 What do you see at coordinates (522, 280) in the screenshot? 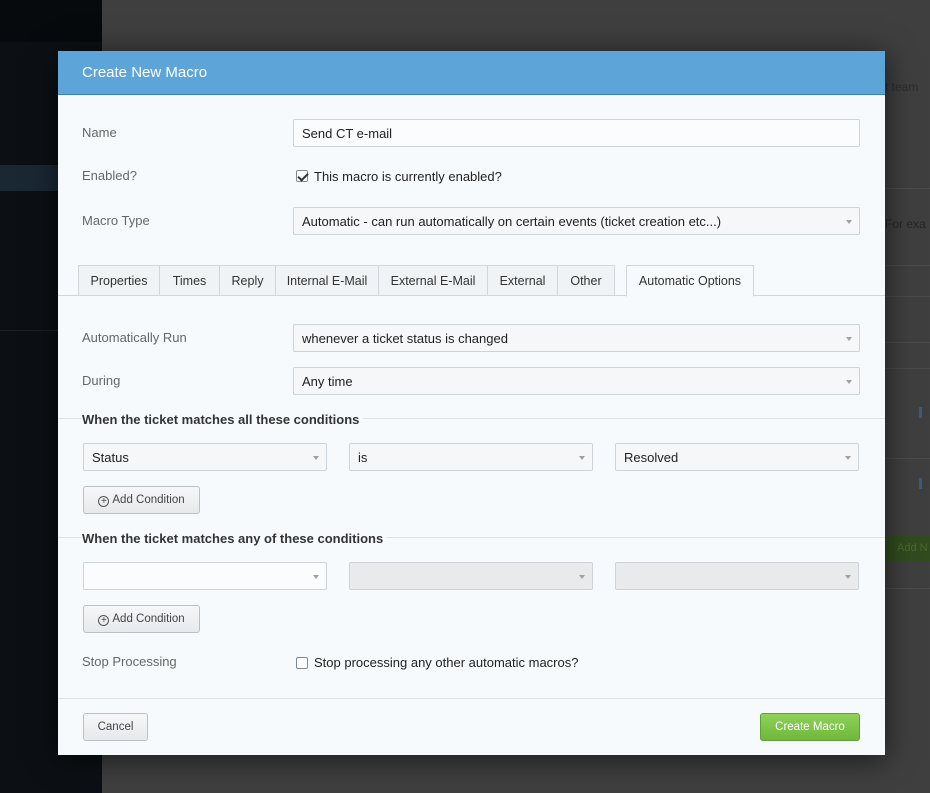
I see `tab-external: External` at bounding box center [522, 280].